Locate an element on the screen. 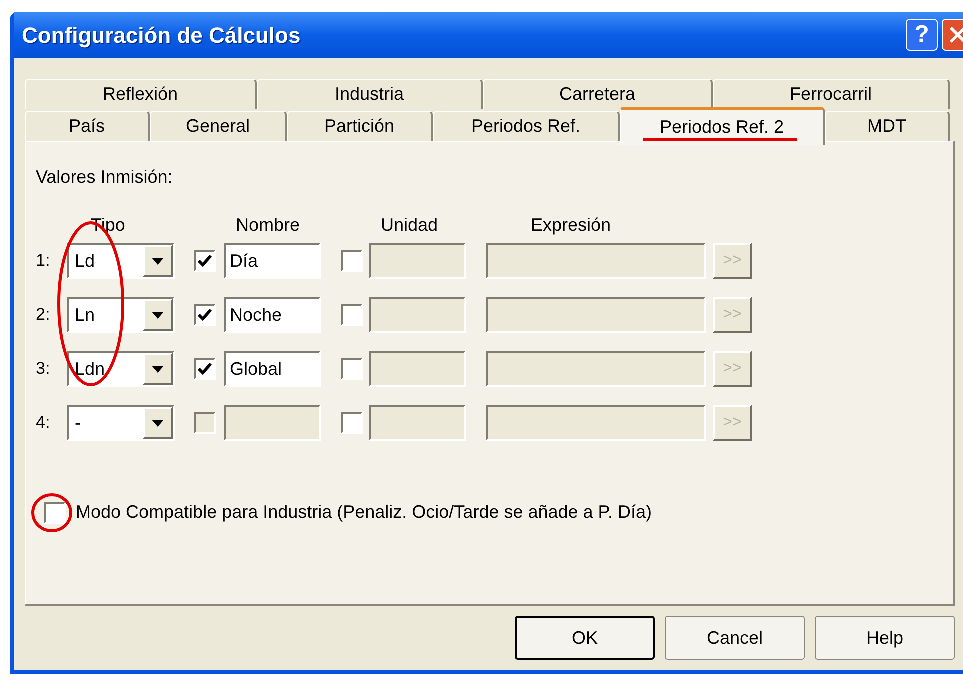  tab: Ferrocarril is located at coordinates (831, 94).